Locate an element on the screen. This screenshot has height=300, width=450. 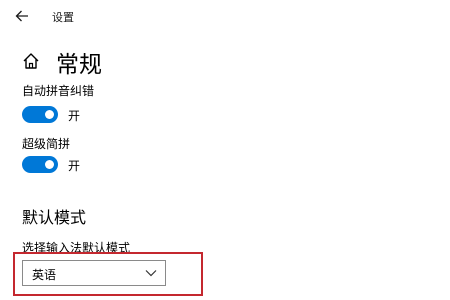
default-mode-section-title: 默认模式 is located at coordinates (54, 217).